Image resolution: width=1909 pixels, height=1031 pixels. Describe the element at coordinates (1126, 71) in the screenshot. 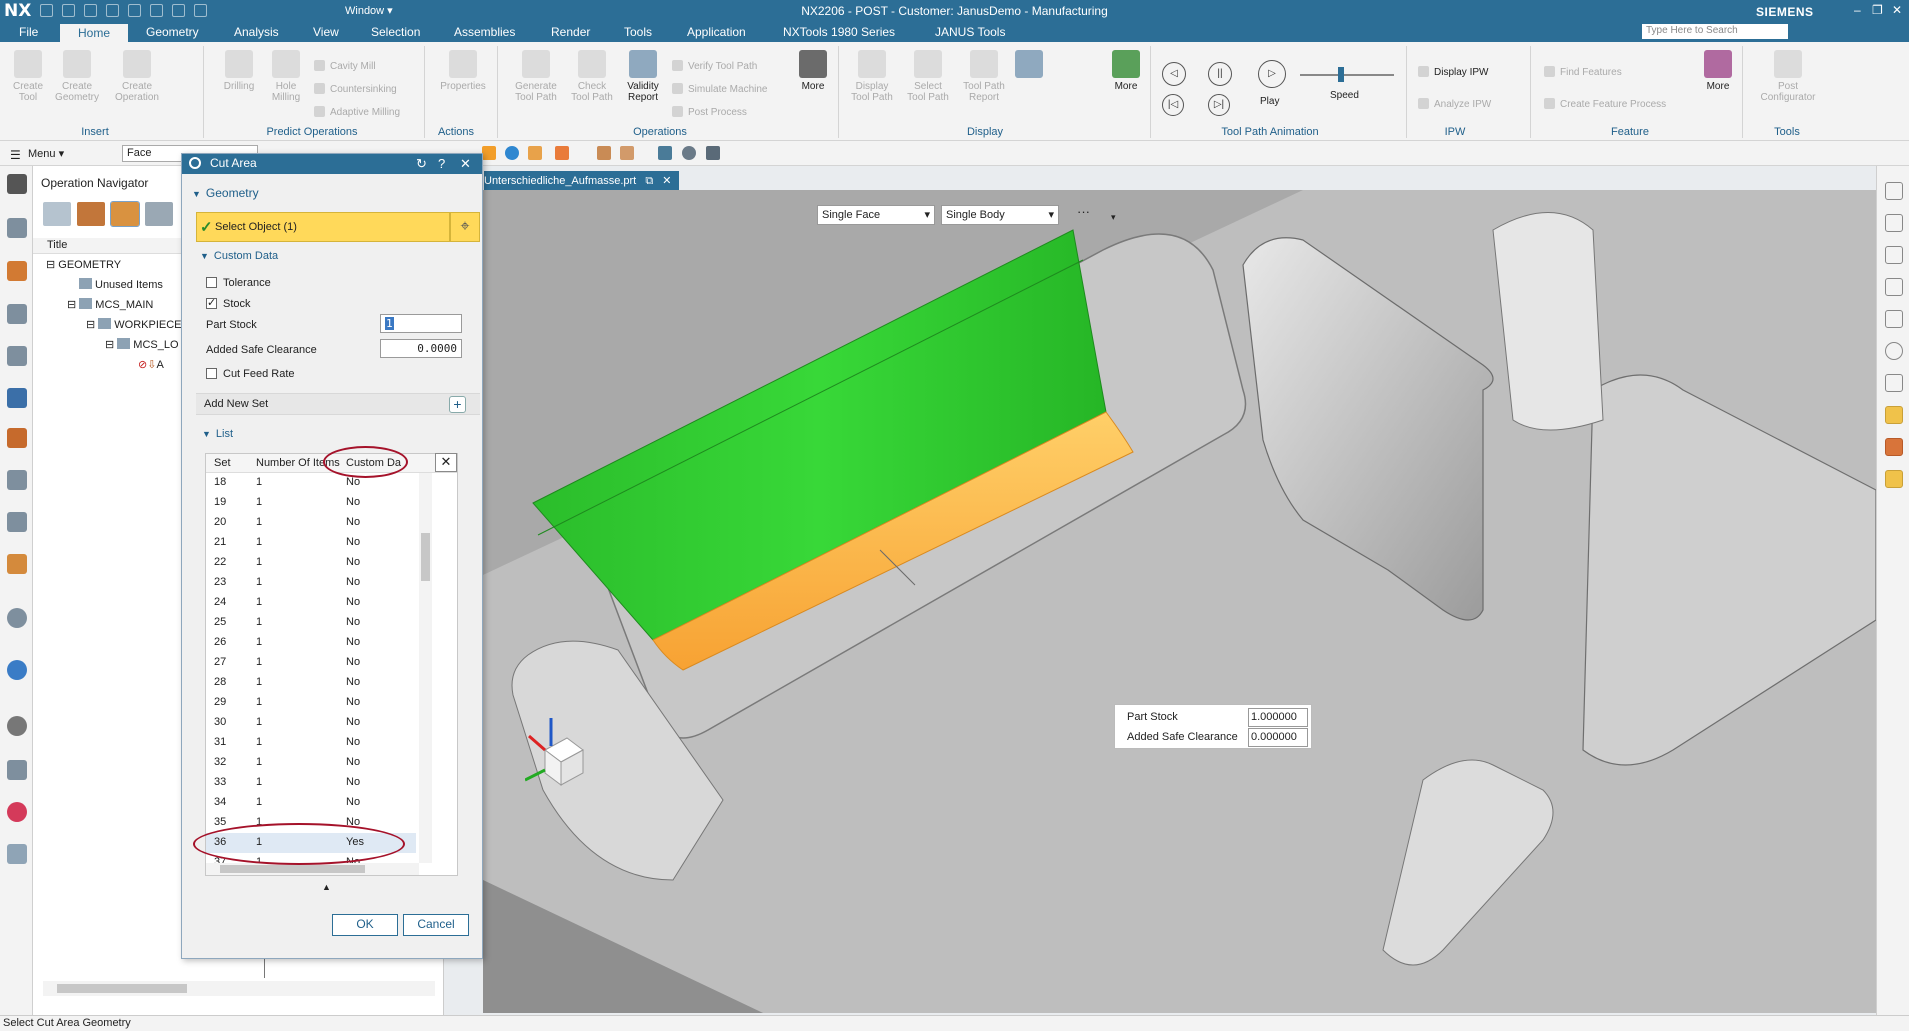

I see `display-more-button: More` at that location.